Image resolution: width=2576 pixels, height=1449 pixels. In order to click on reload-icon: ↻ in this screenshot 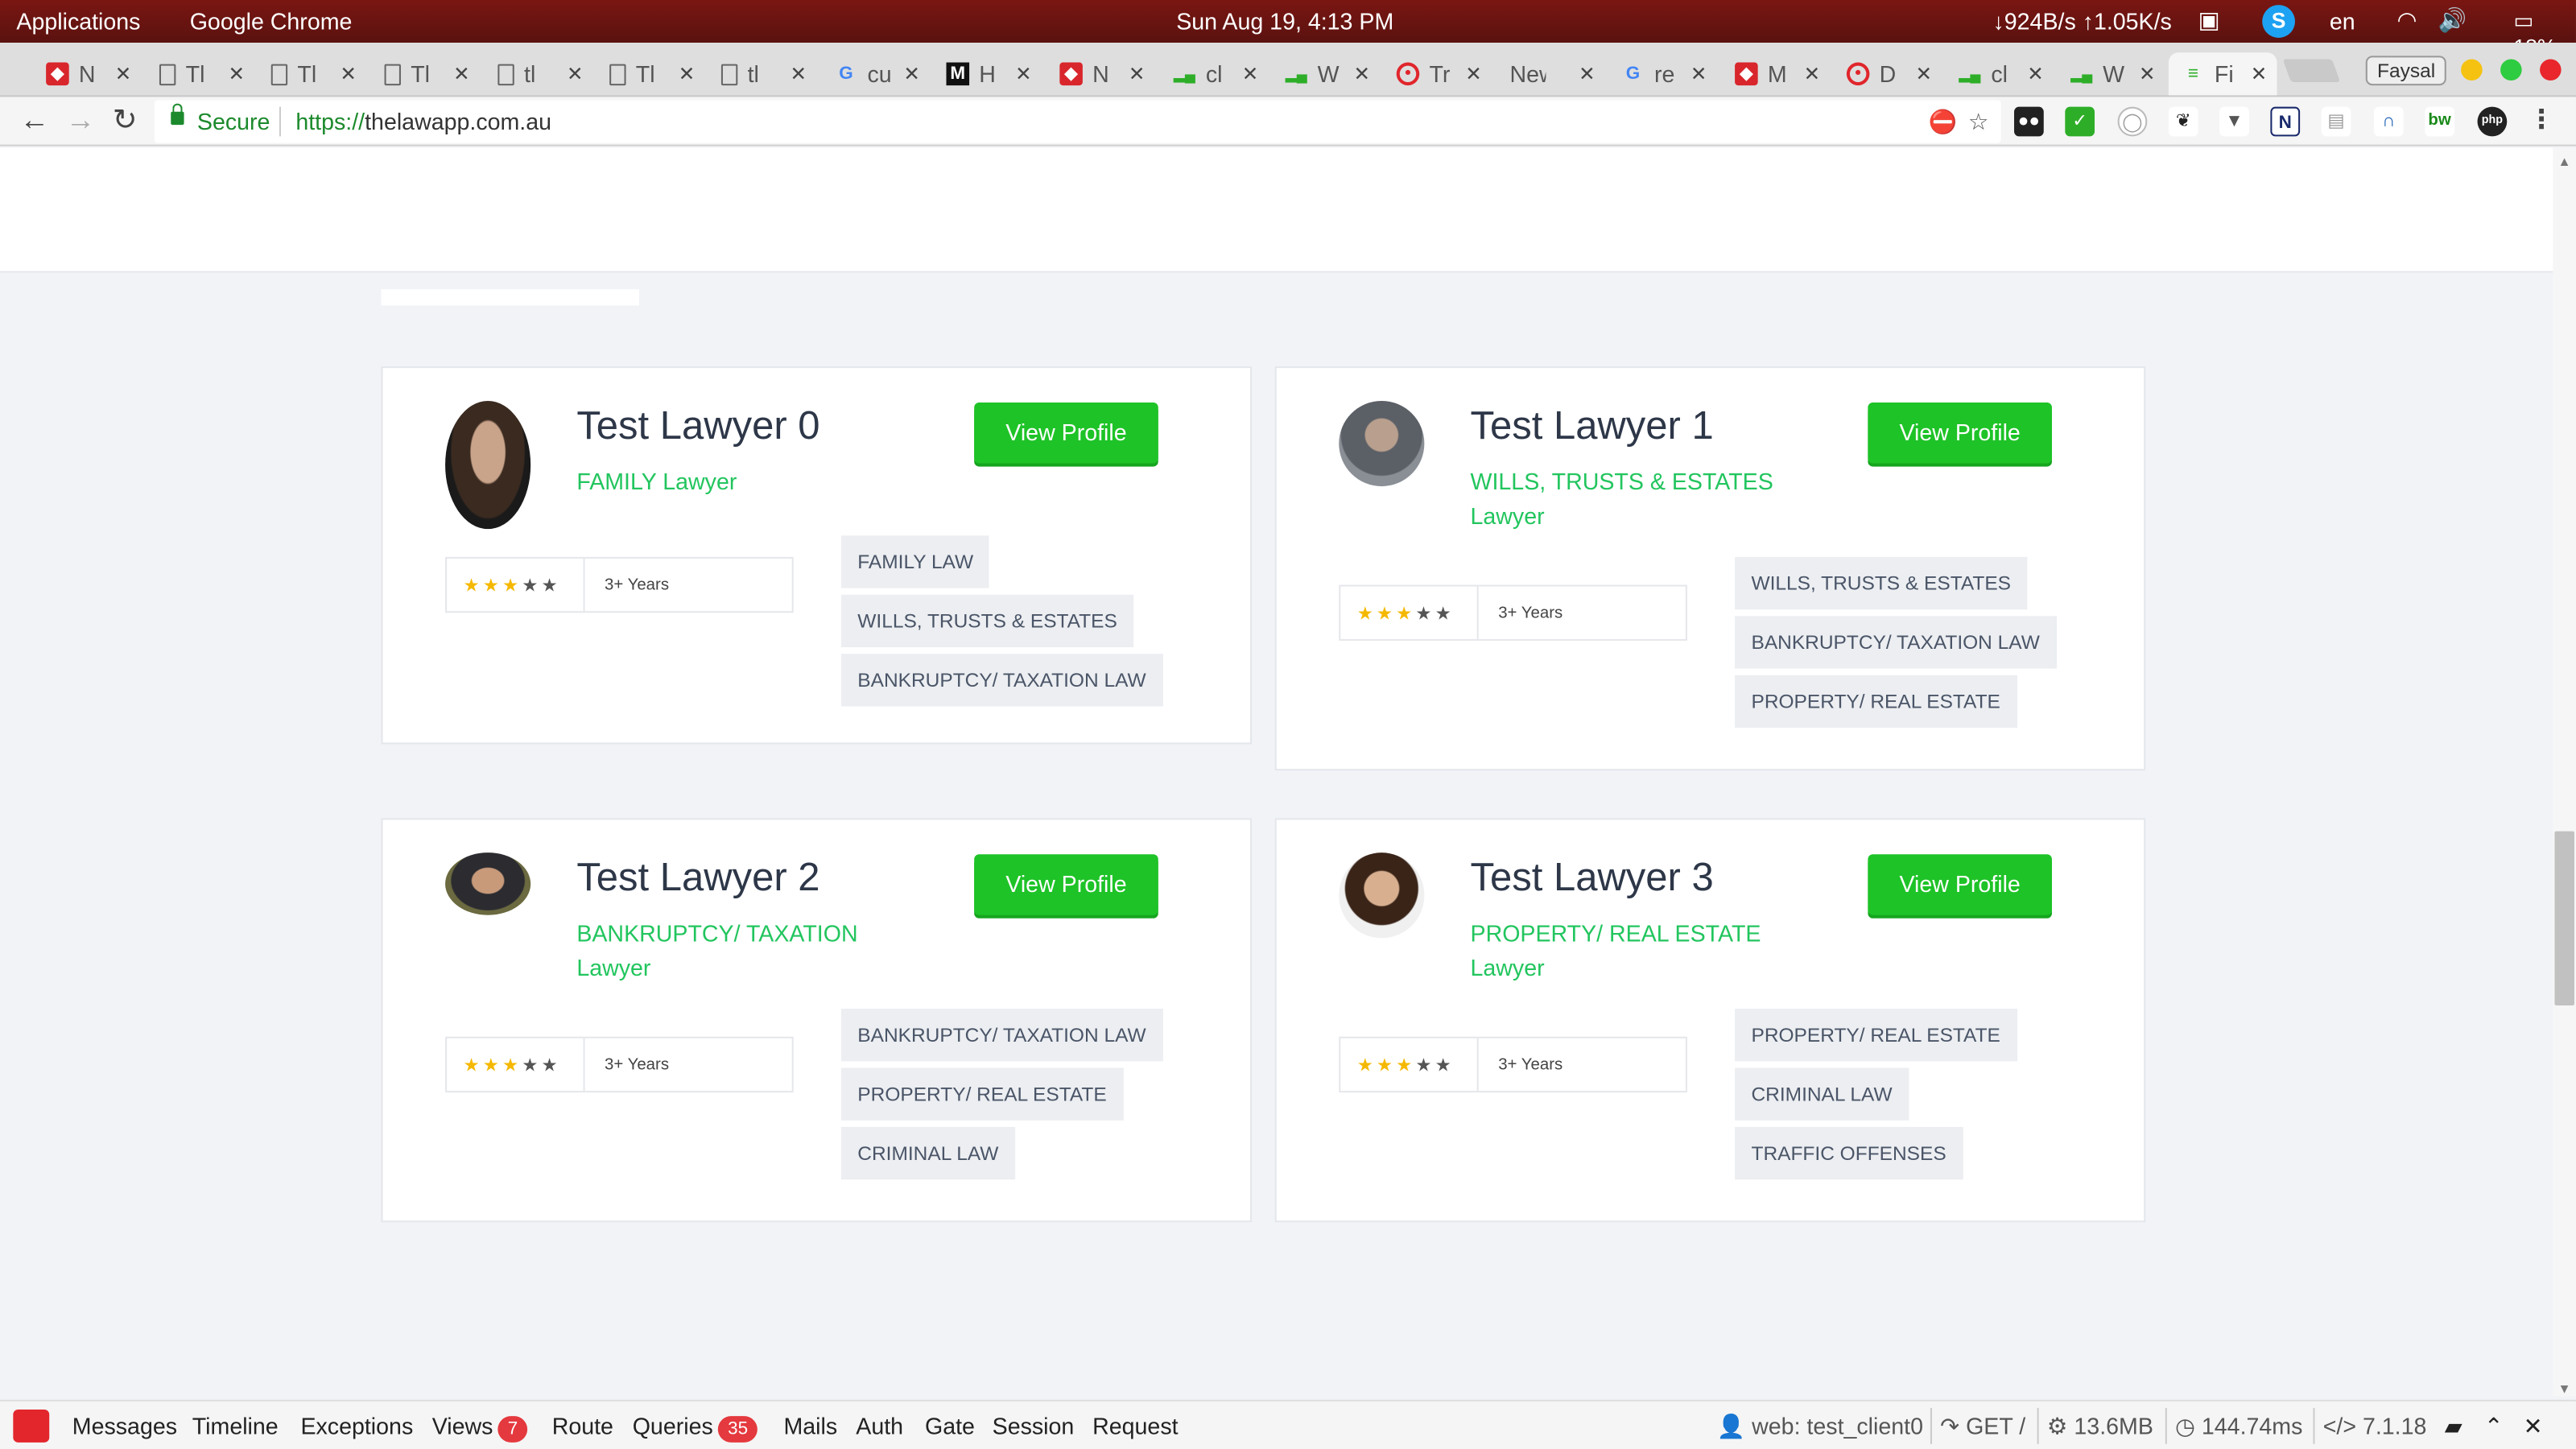, I will do `click(125, 121)`.